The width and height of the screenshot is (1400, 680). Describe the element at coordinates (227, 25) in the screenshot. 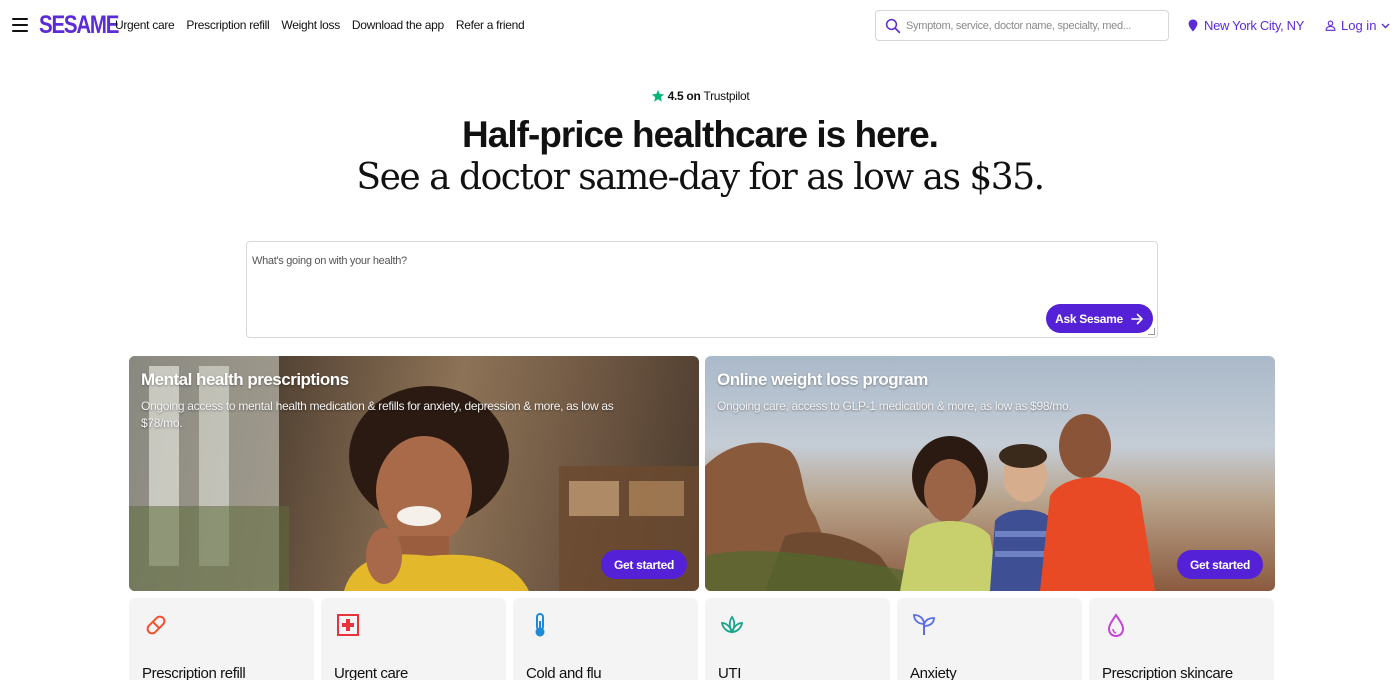

I see `nav-link-prescription-refill: Prescription refill` at that location.